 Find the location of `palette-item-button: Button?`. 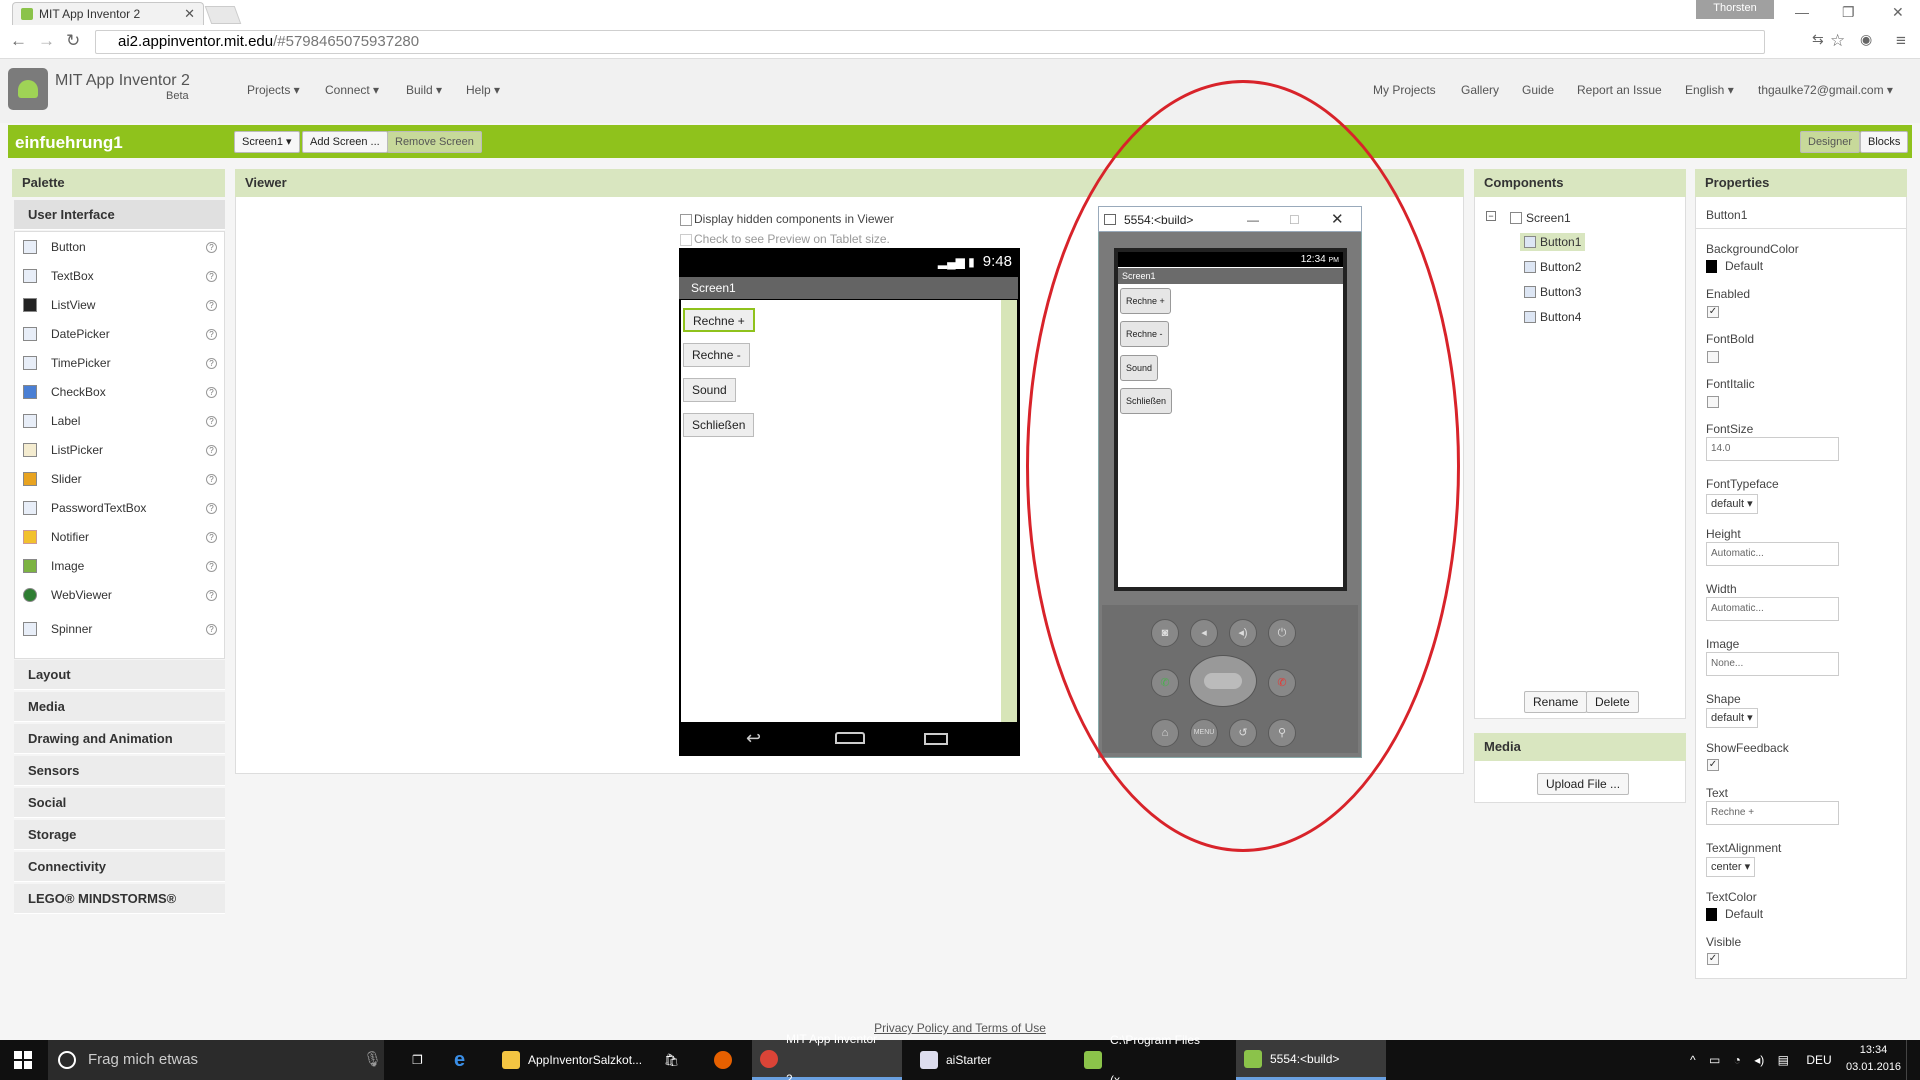

palette-item-button: Button? is located at coordinates (120, 247).